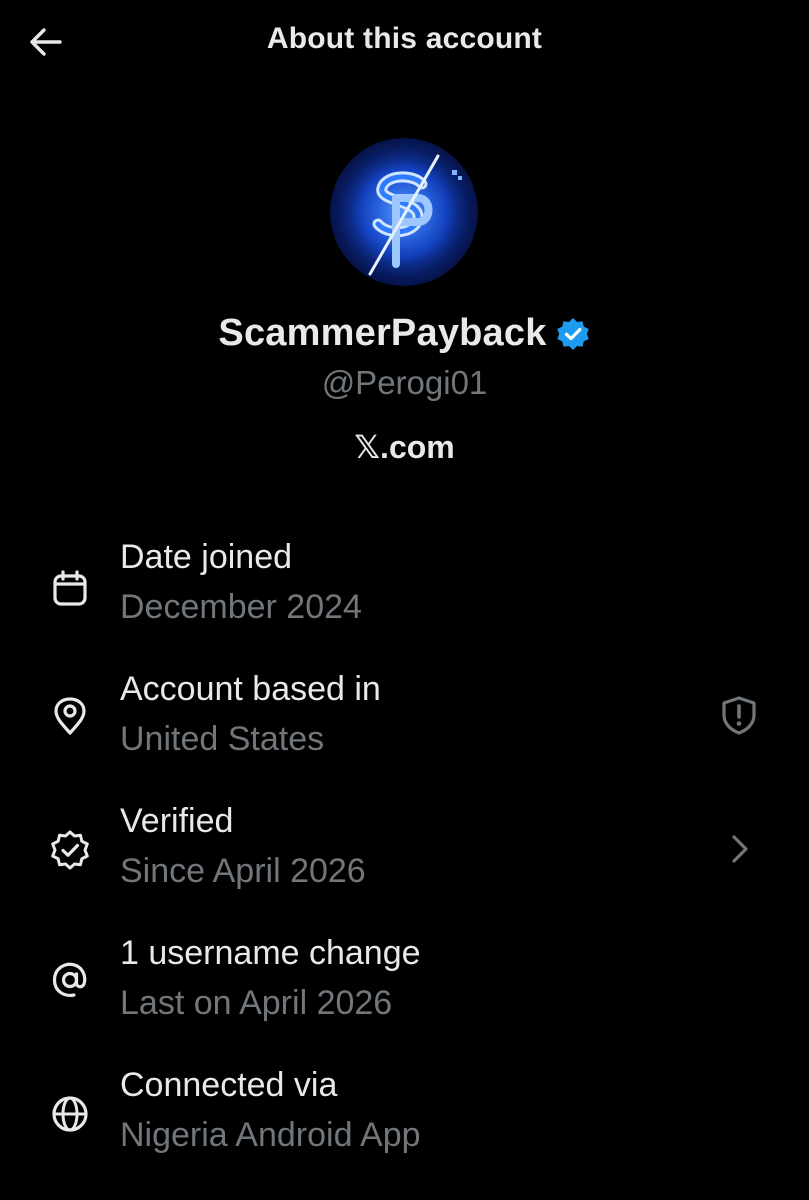  Describe the element at coordinates (70, 850) in the screenshot. I see `verified-check-icon` at that location.